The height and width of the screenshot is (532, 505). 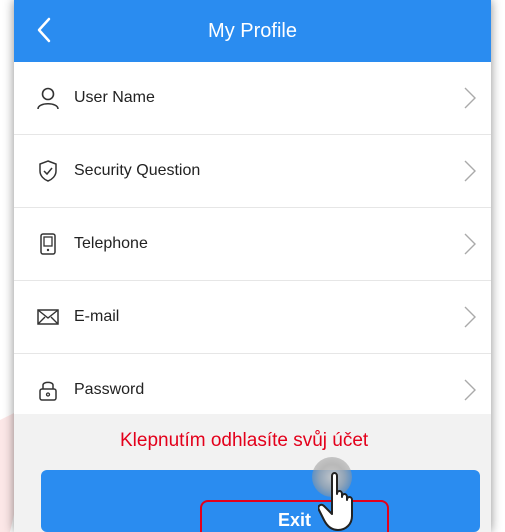 What do you see at coordinates (48, 244) in the screenshot?
I see `phone-icon` at bounding box center [48, 244].